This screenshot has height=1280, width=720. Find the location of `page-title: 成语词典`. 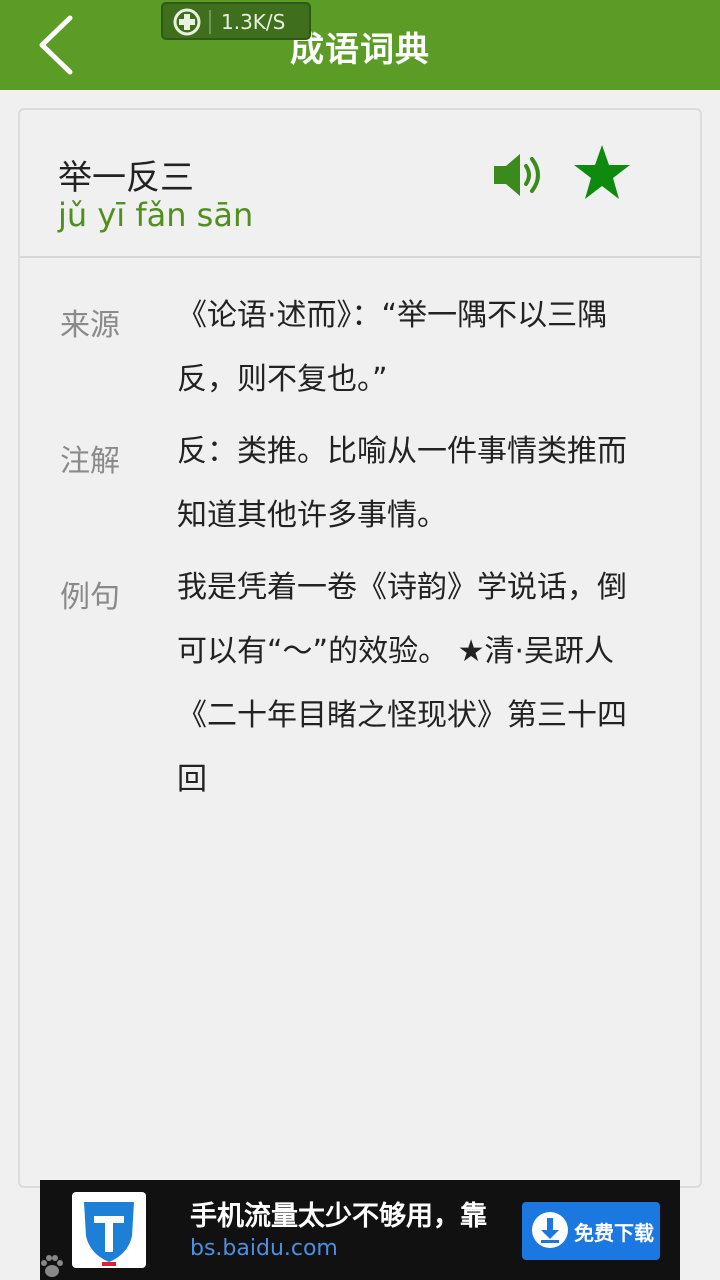

page-title: 成语词典 is located at coordinates (360, 50).